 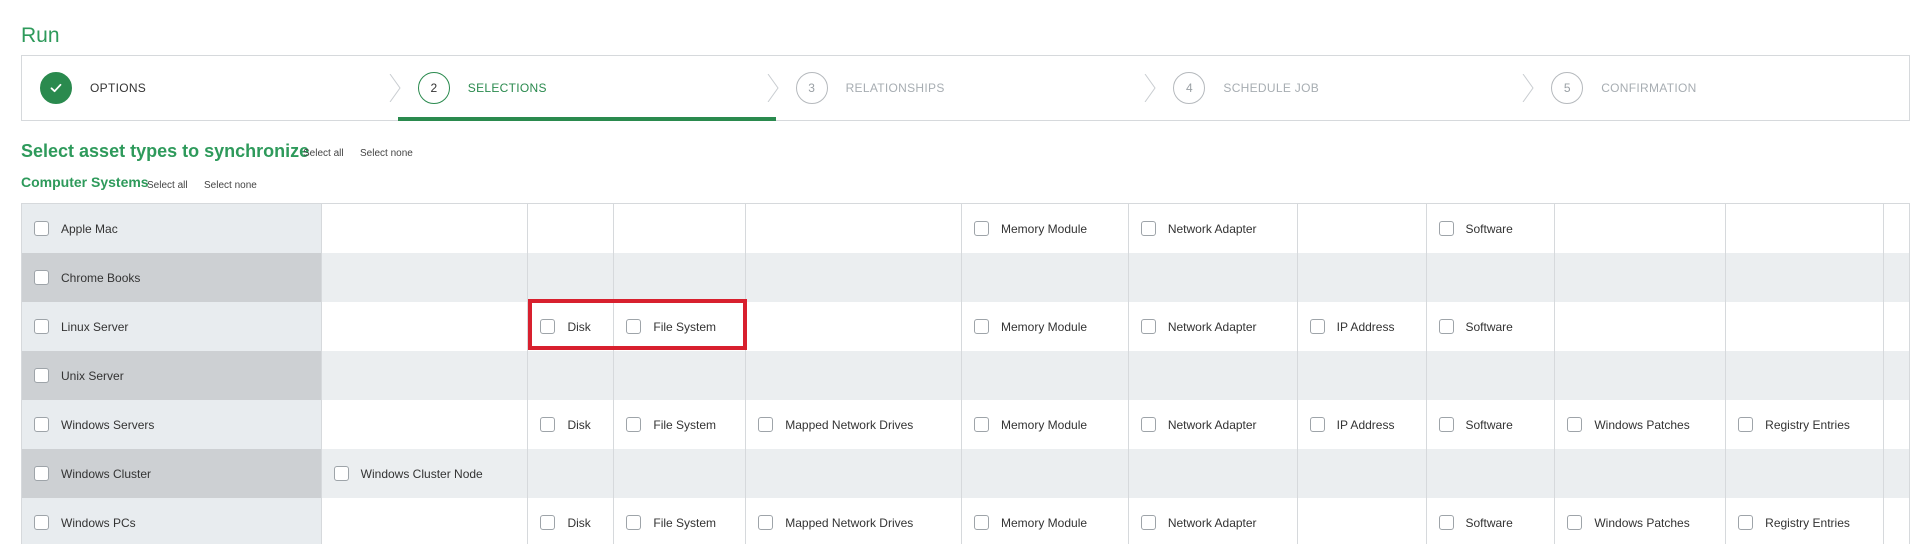 I want to click on grid-cell: Mapped Network Drives, so click(x=854, y=521).